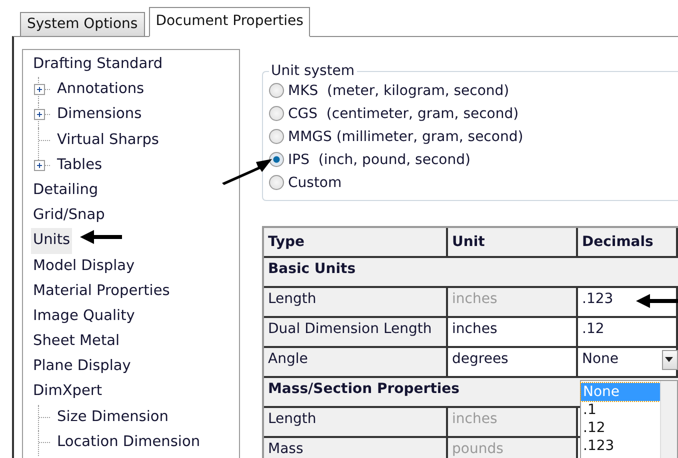 This screenshot has width=678, height=458. I want to click on tree-item: Dimensions, so click(99, 115).